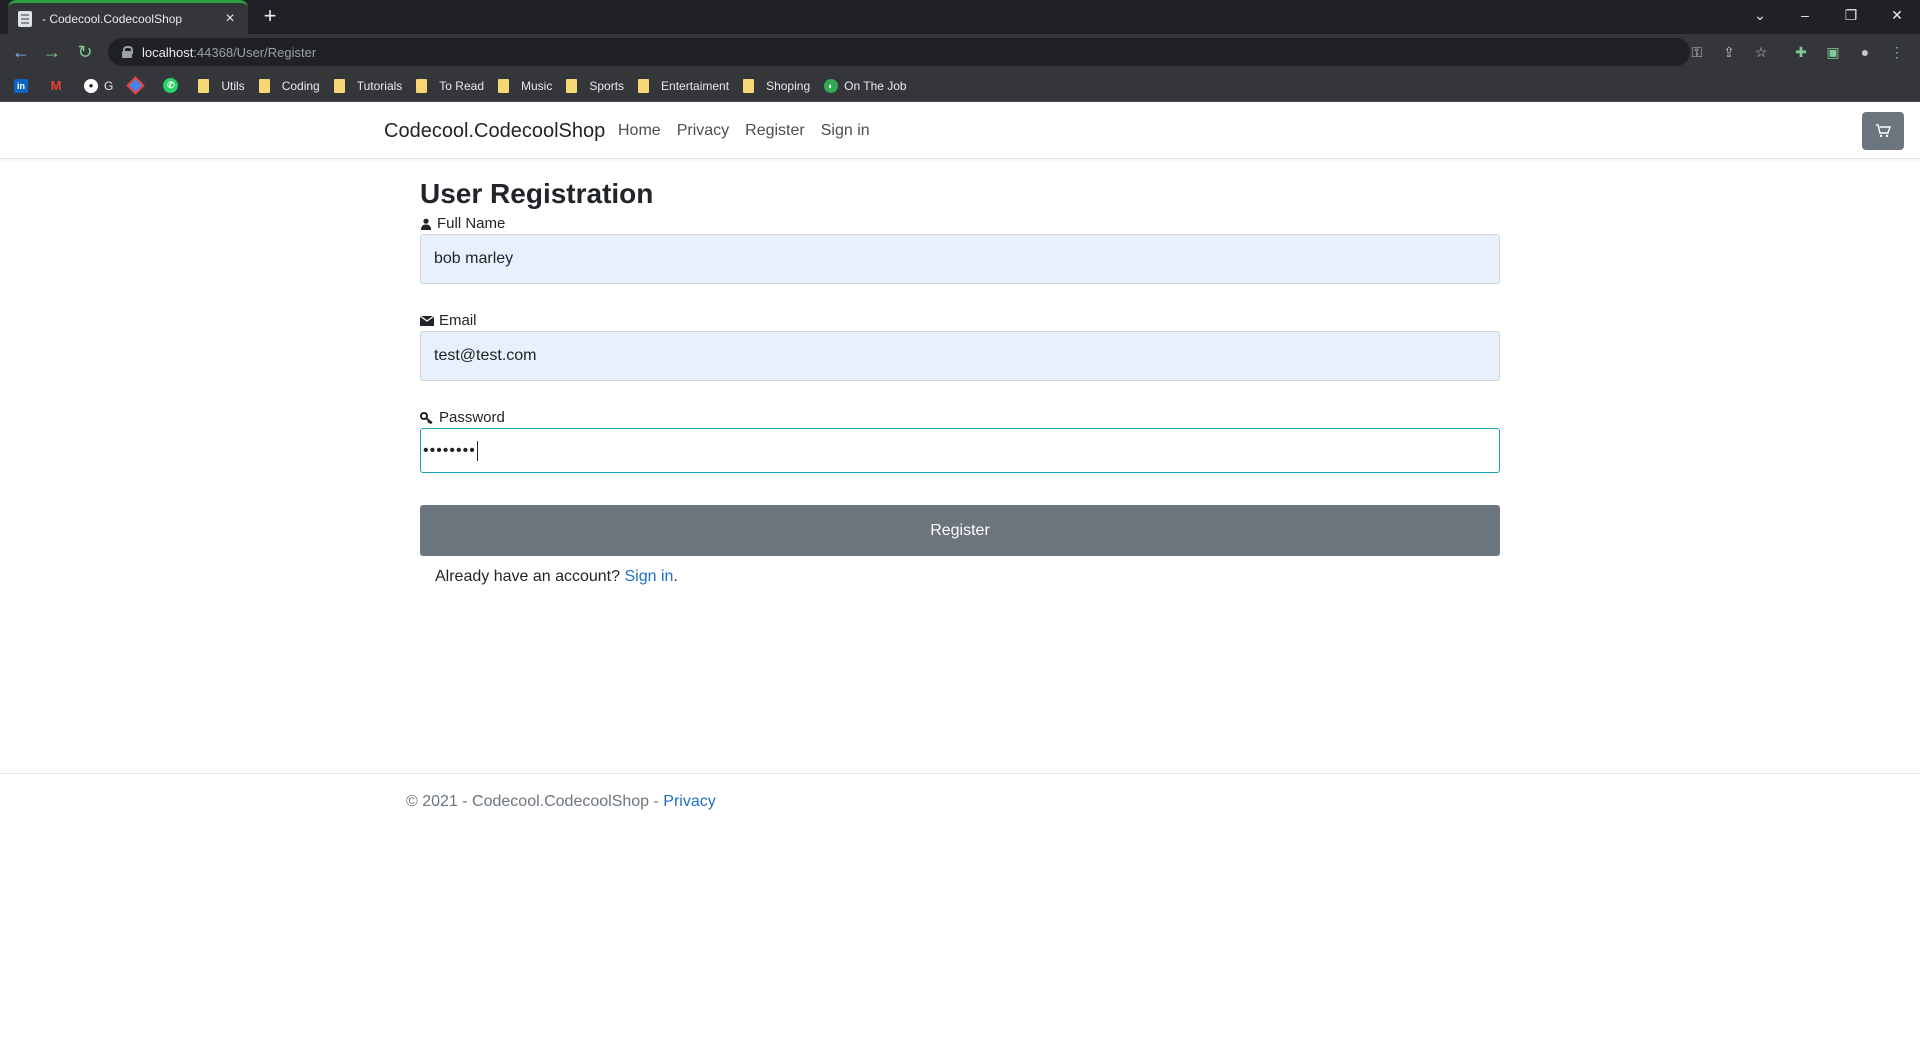  I want to click on bookmark-app, so click(138, 86).